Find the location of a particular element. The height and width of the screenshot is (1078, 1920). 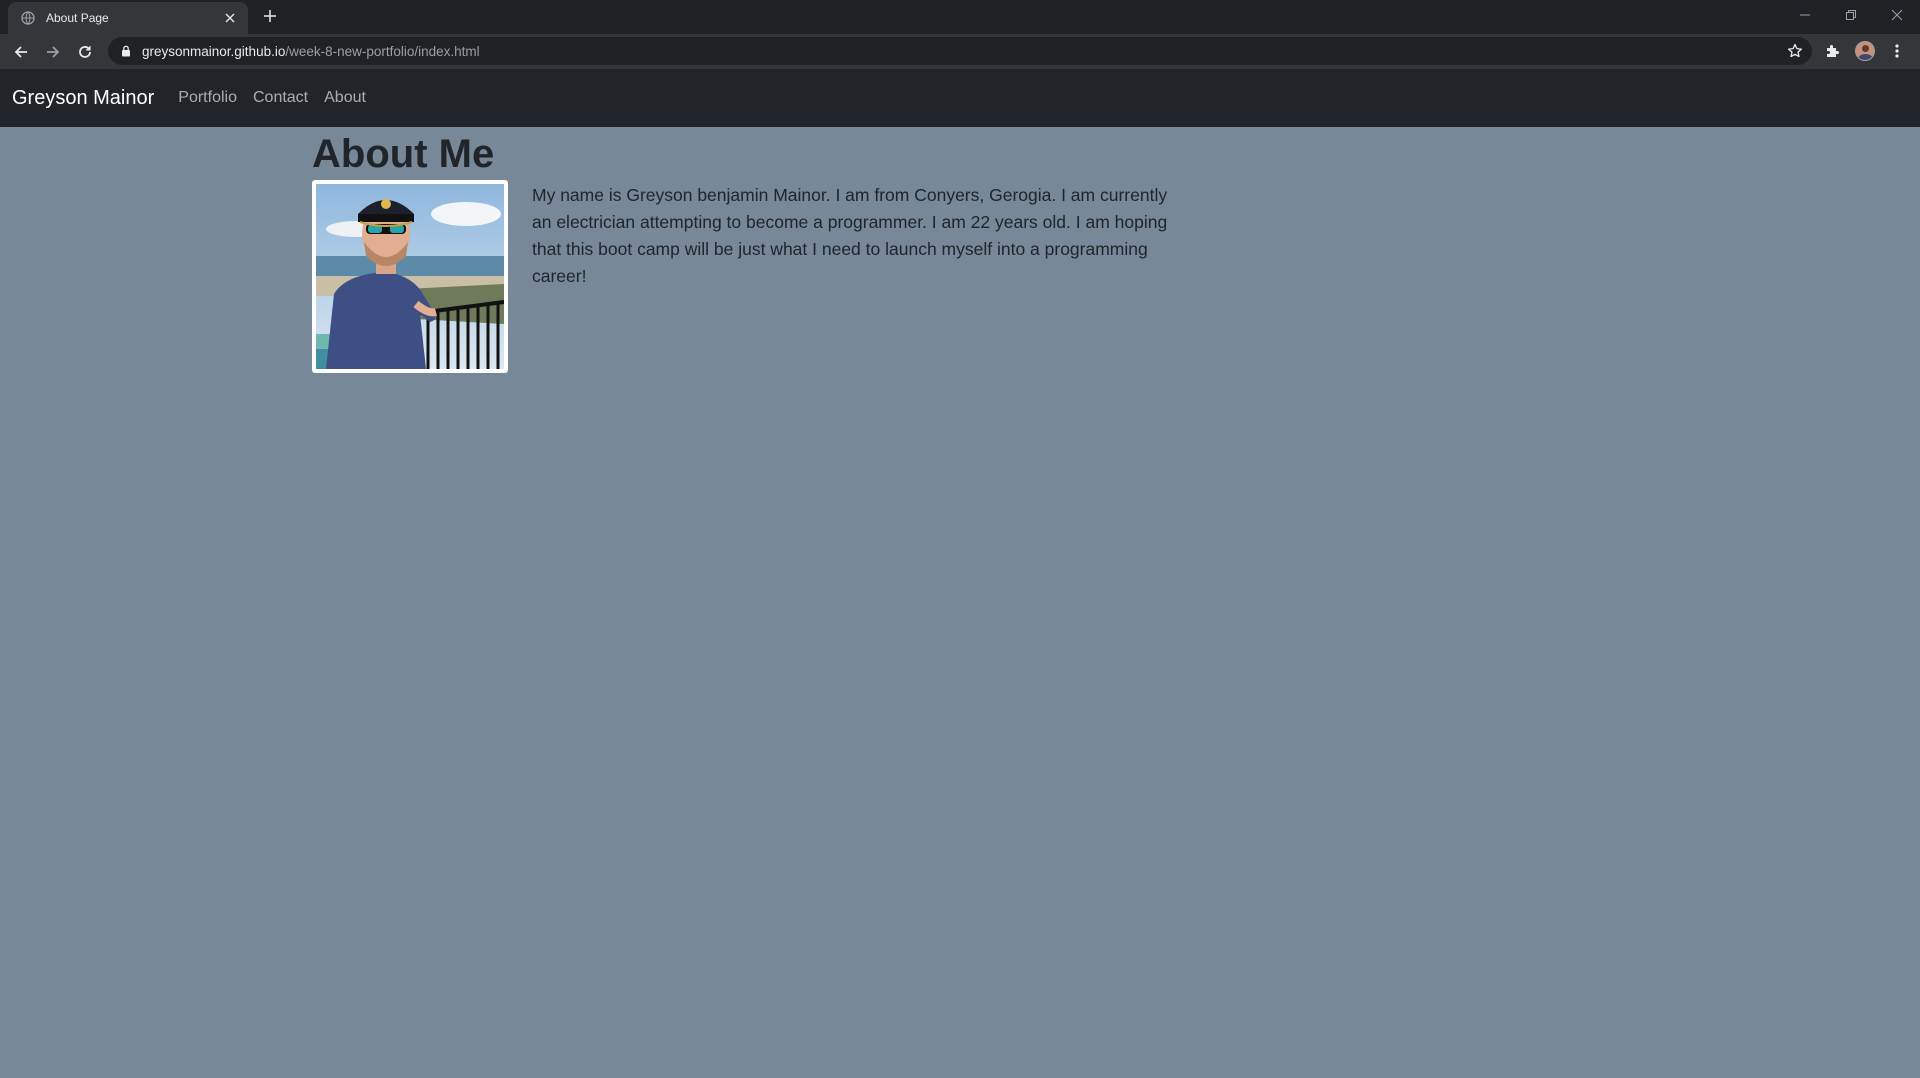

profile-photo is located at coordinates (410, 276).